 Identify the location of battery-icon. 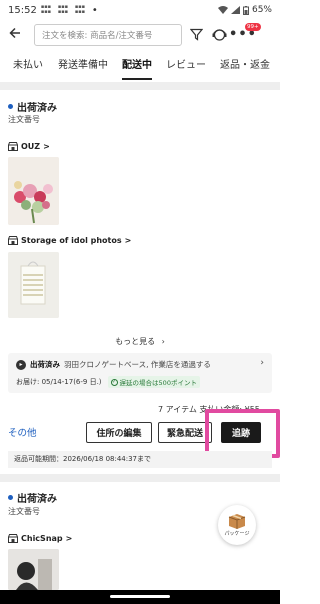
(245, 10).